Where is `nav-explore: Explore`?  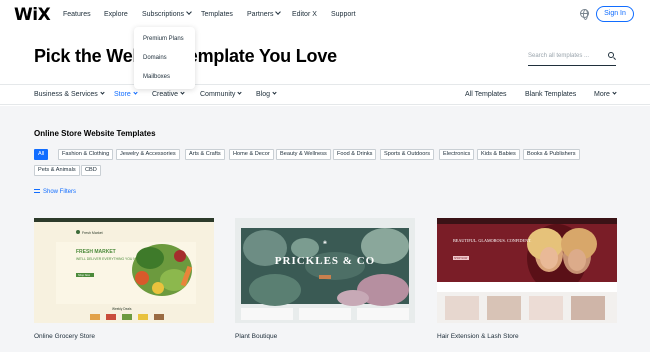
nav-explore: Explore is located at coordinates (116, 14).